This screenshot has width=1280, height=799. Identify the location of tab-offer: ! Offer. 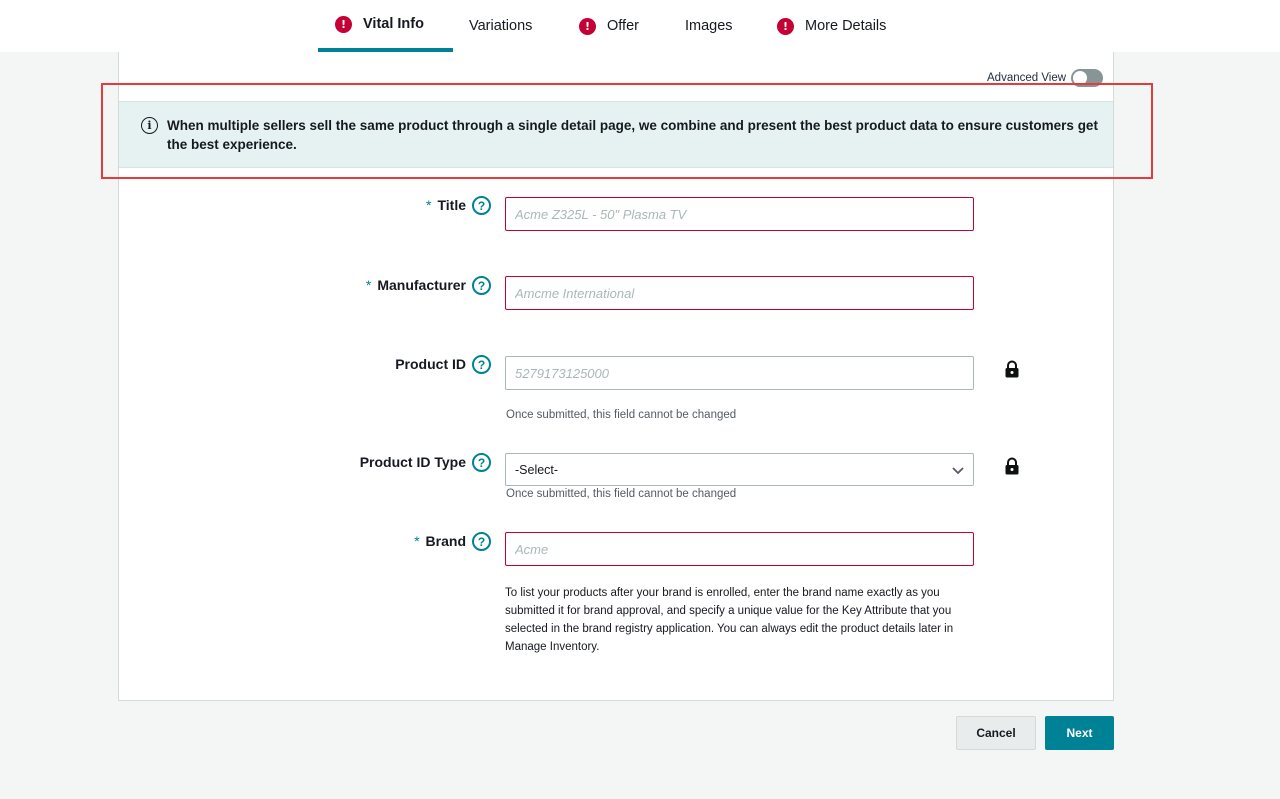
(609, 26).